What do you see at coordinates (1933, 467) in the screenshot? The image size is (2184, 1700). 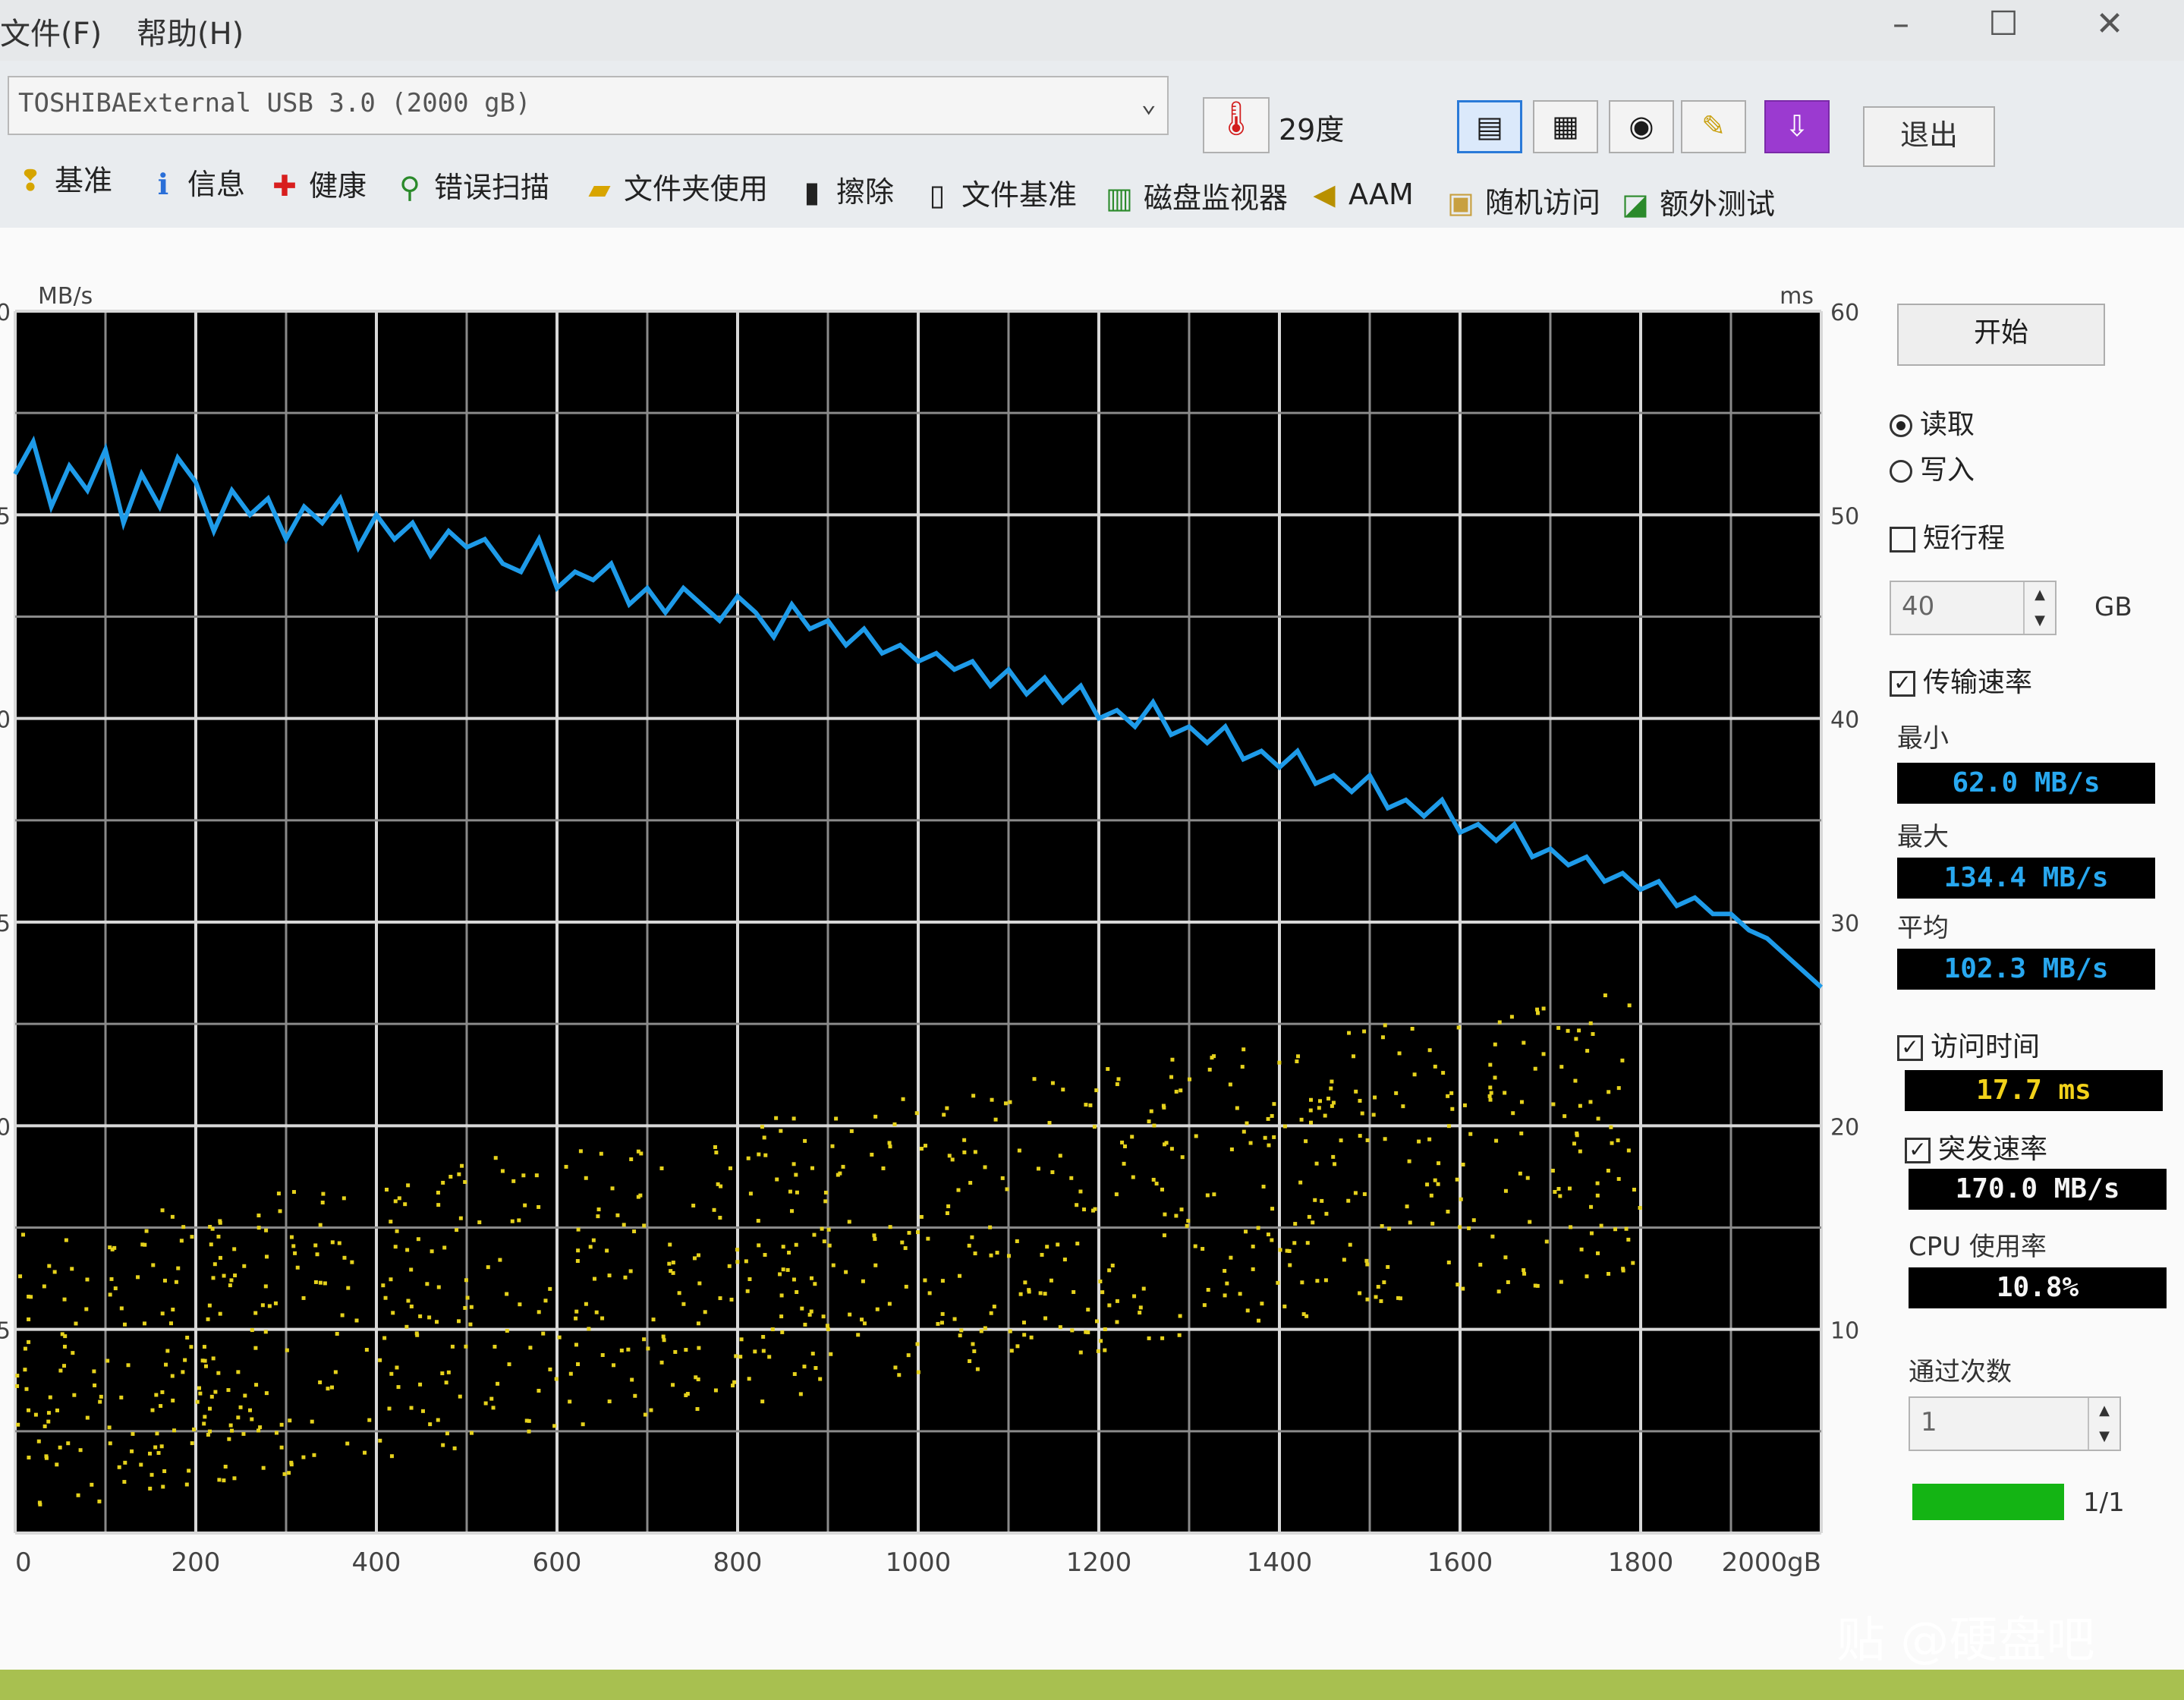 I see `write-radio: 写入` at bounding box center [1933, 467].